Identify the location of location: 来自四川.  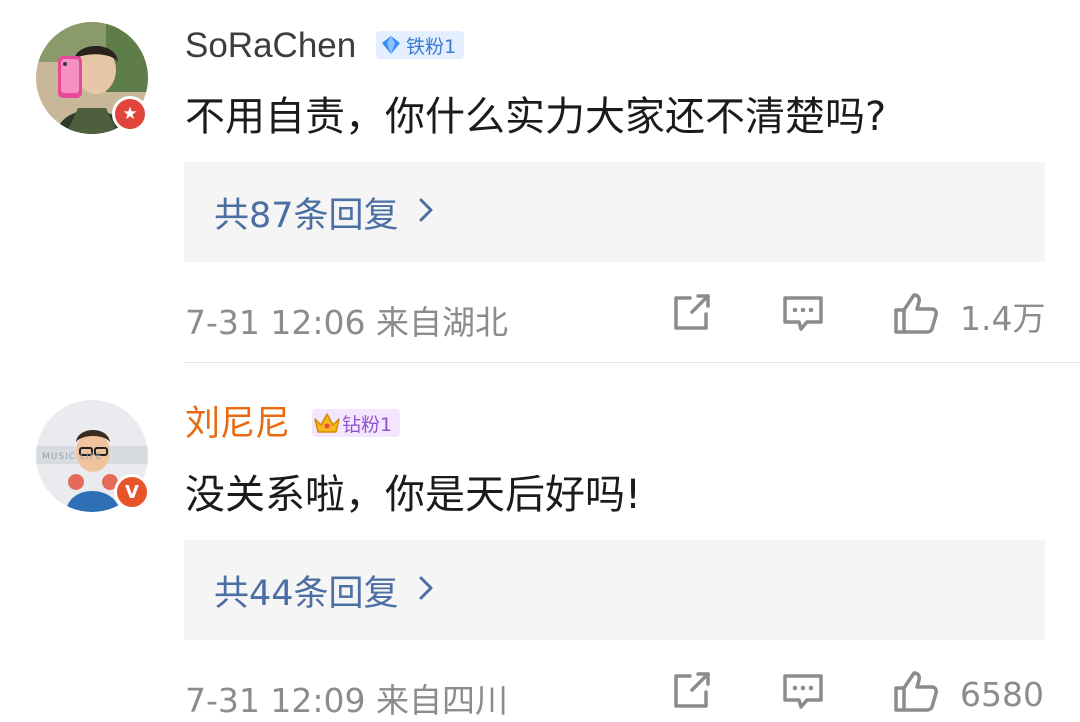
(442, 700).